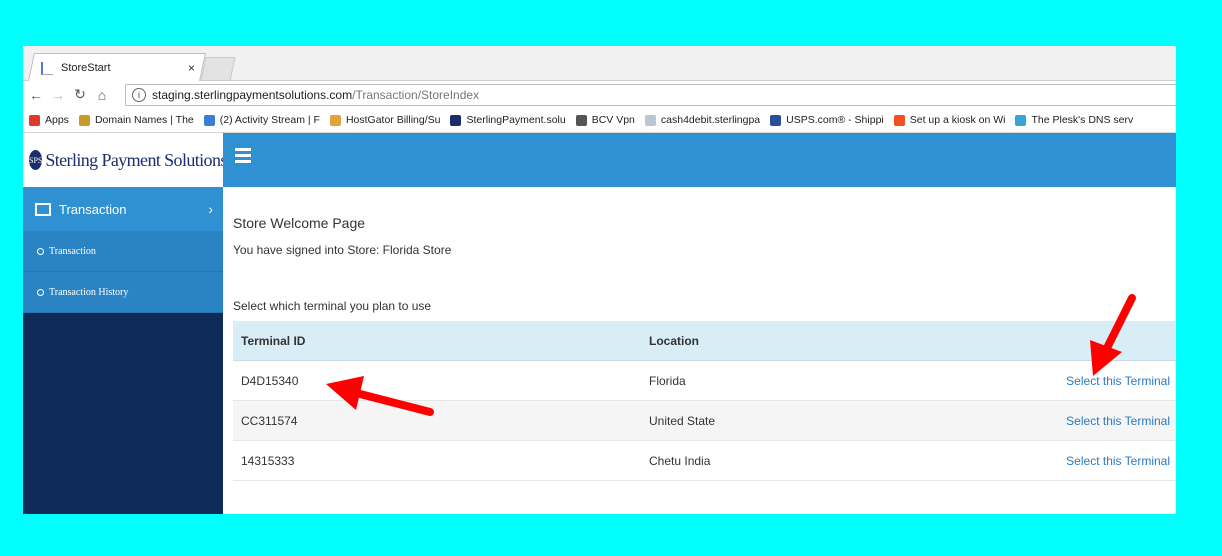 The height and width of the screenshot is (556, 1222). I want to click on sidebar-subitem-label: Transaction History, so click(89, 292).